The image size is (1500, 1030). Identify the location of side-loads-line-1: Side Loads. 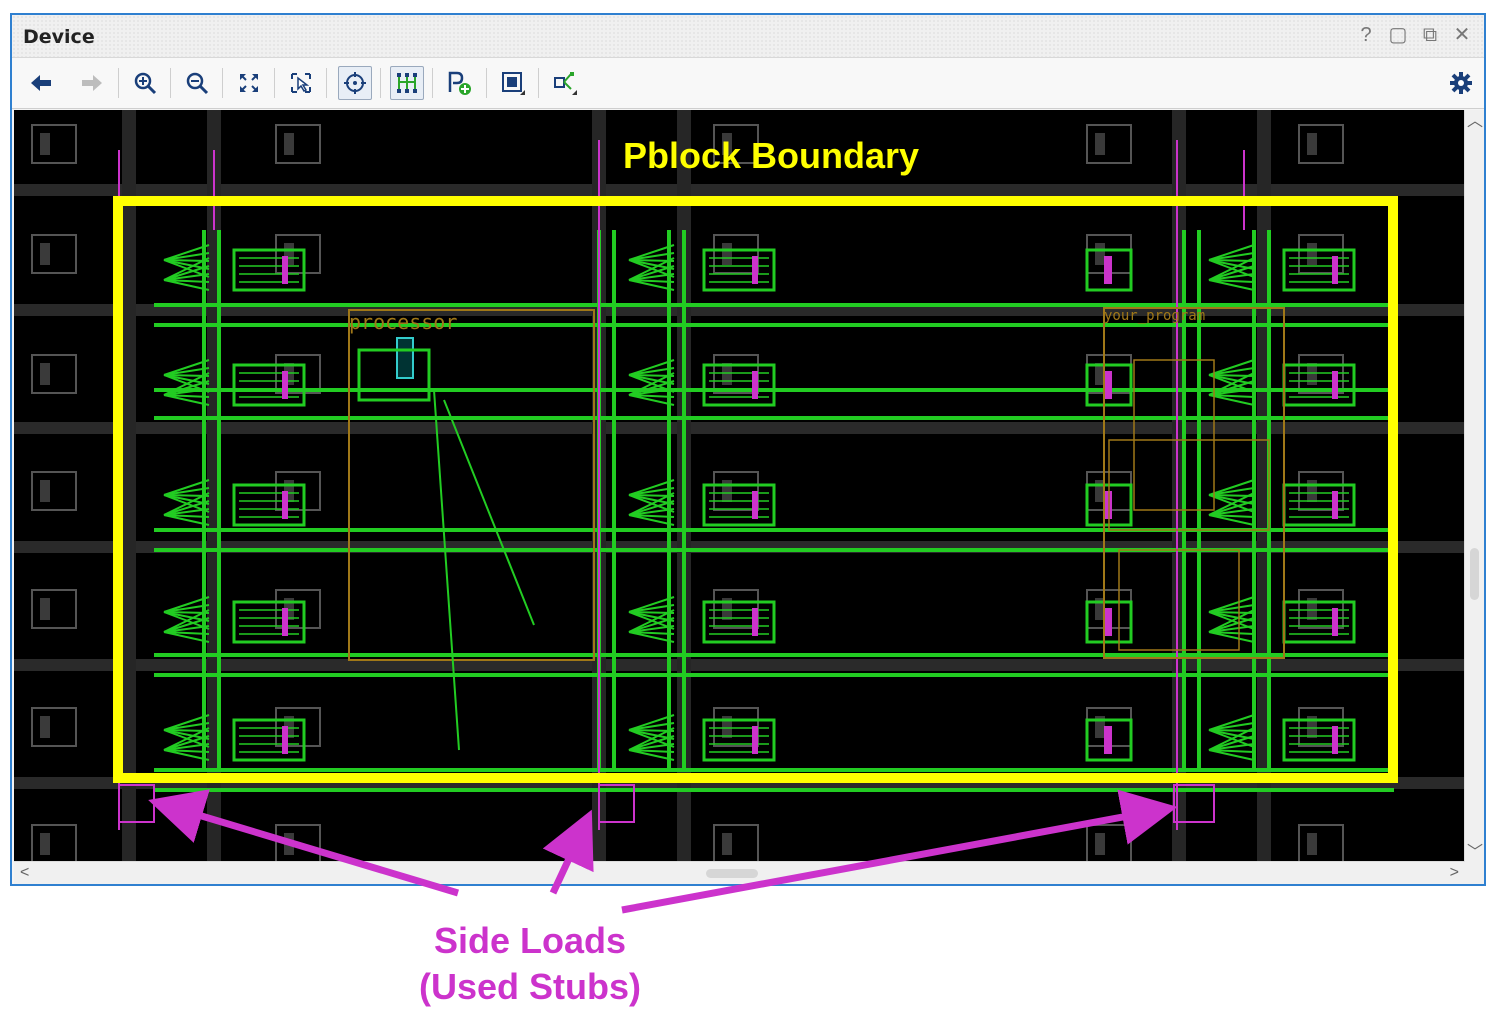
(530, 940).